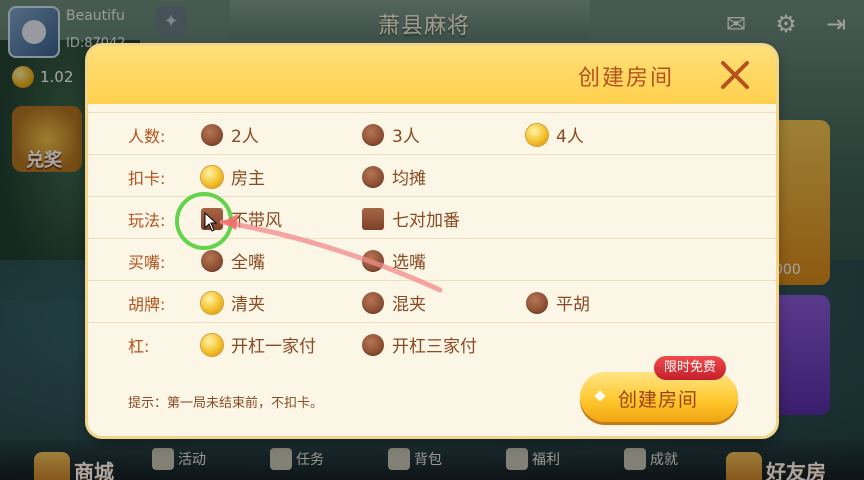 The image size is (864, 480). I want to click on tutorial-arrow-icon, so click(331, 253).